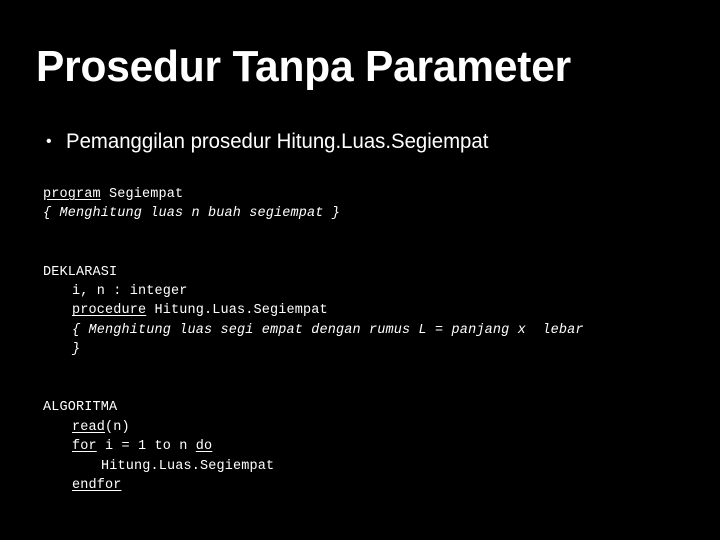 Image resolution: width=720 pixels, height=540 pixels. I want to click on code-line: for i = 1 to n do, so click(378, 446).